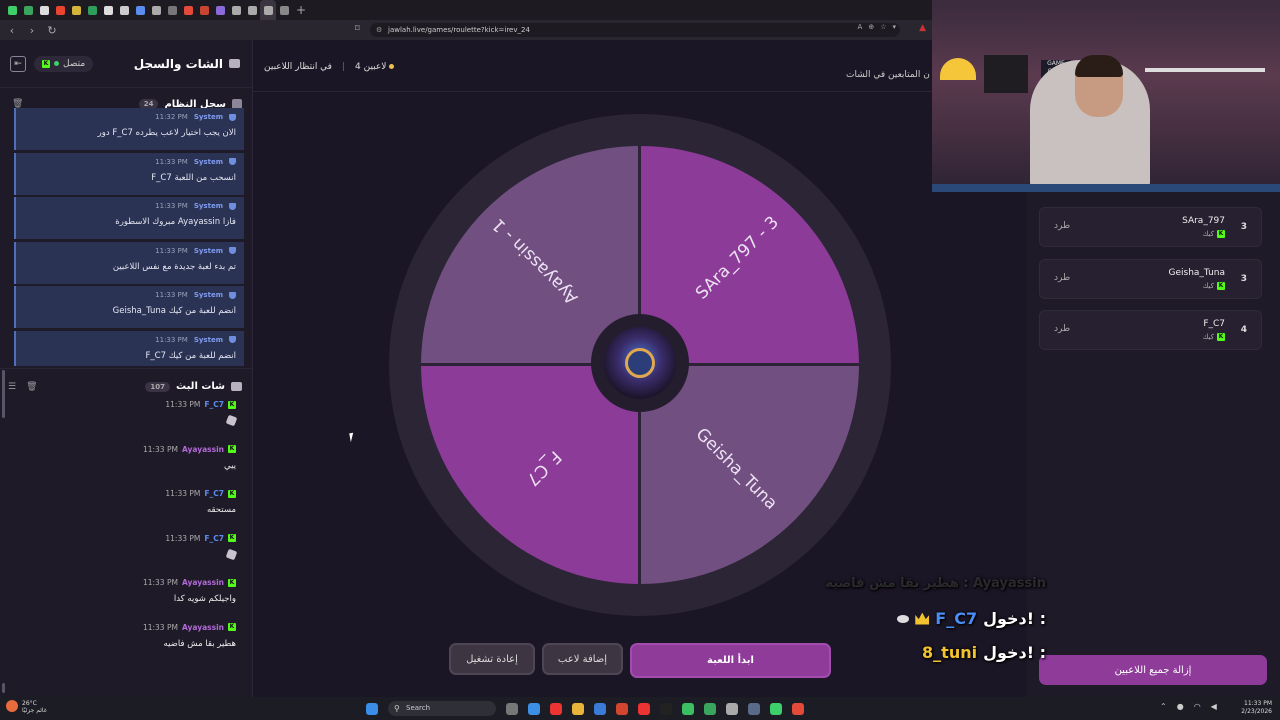  I want to click on clock: 11:33 PM 2/23/2026, so click(1256, 708).